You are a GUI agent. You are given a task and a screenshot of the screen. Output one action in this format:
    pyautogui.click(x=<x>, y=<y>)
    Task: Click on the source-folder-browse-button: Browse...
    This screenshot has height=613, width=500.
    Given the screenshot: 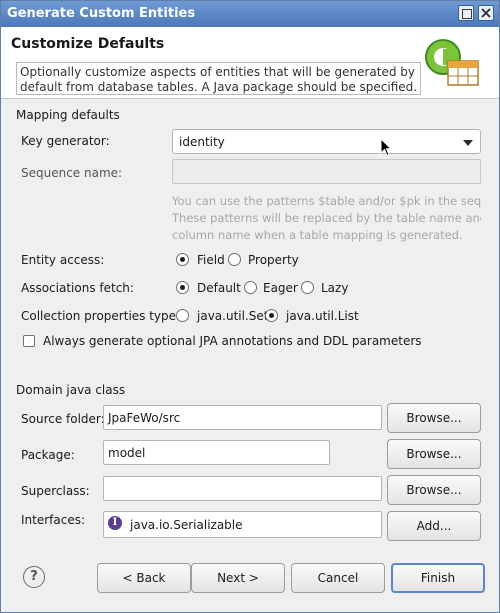 What is the action you would take?
    pyautogui.click(x=434, y=418)
    